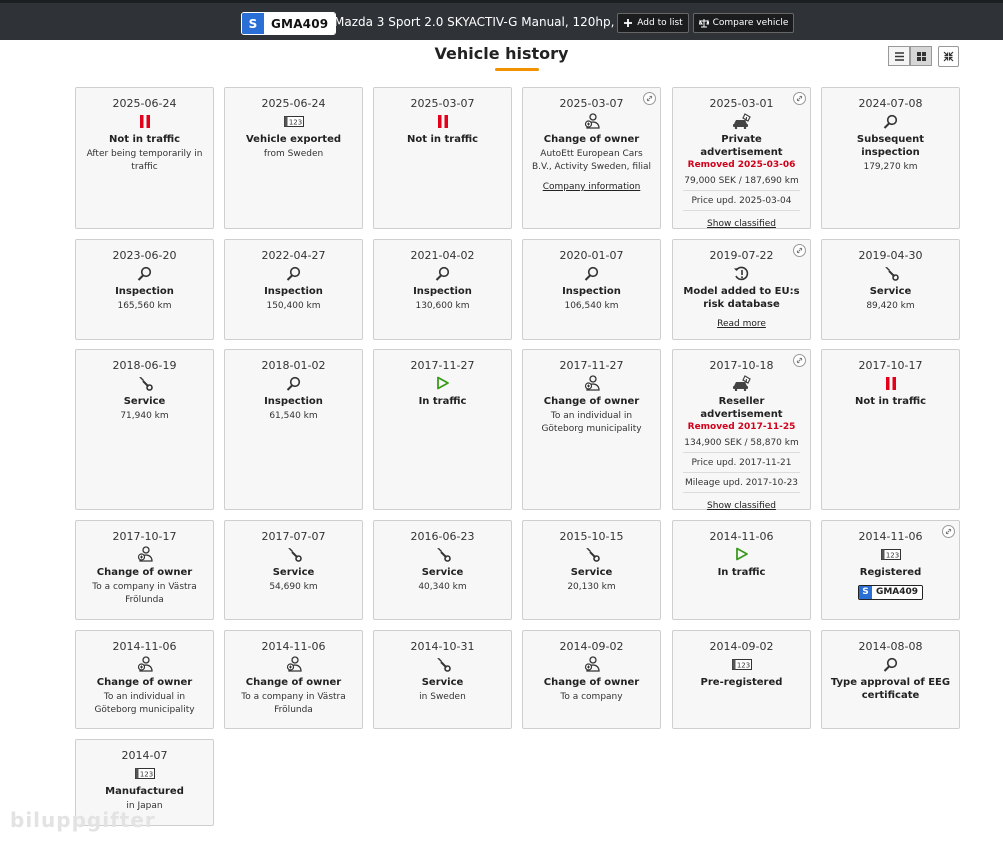  I want to click on add-to-list-button: Add to list, so click(653, 23).